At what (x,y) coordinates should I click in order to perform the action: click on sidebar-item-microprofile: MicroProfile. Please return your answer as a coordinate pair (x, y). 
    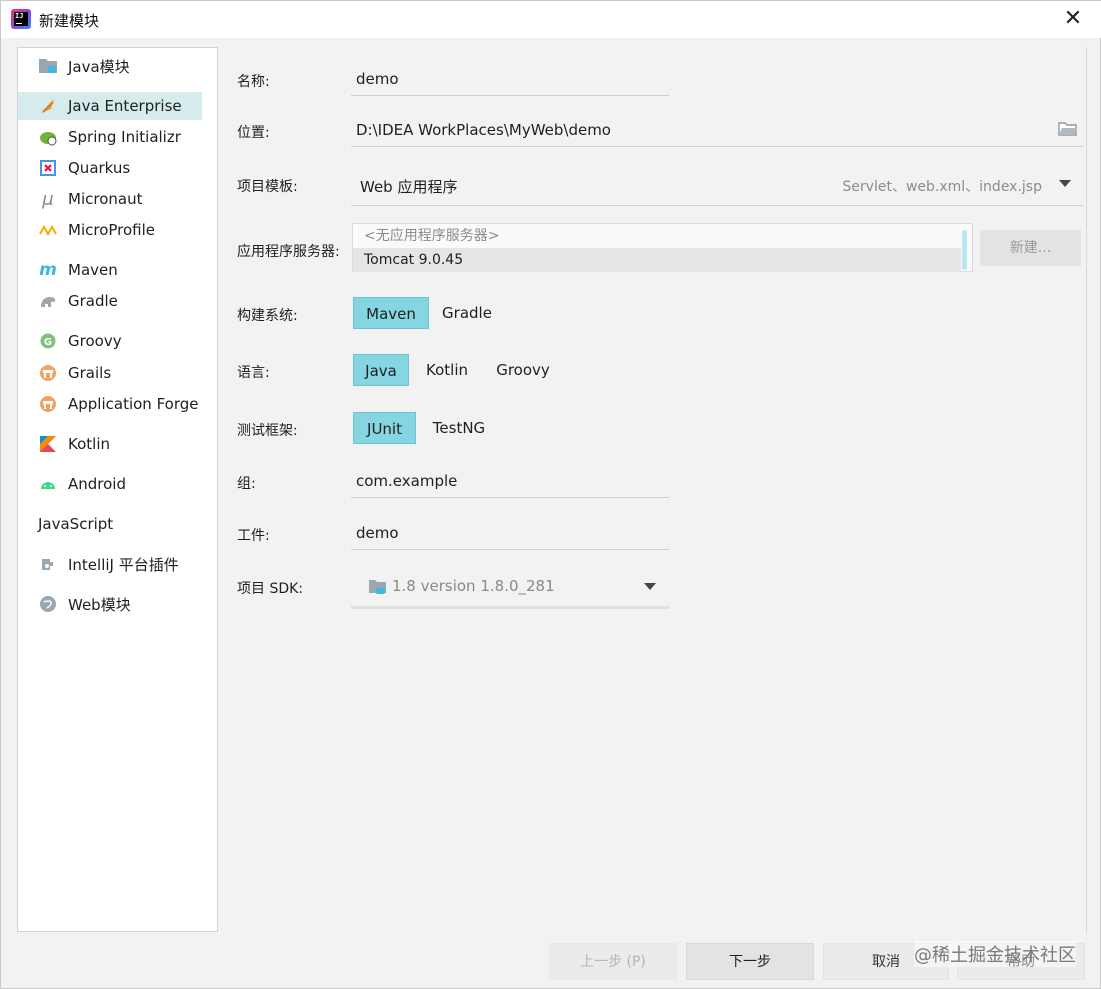
    Looking at the image, I should click on (110, 230).